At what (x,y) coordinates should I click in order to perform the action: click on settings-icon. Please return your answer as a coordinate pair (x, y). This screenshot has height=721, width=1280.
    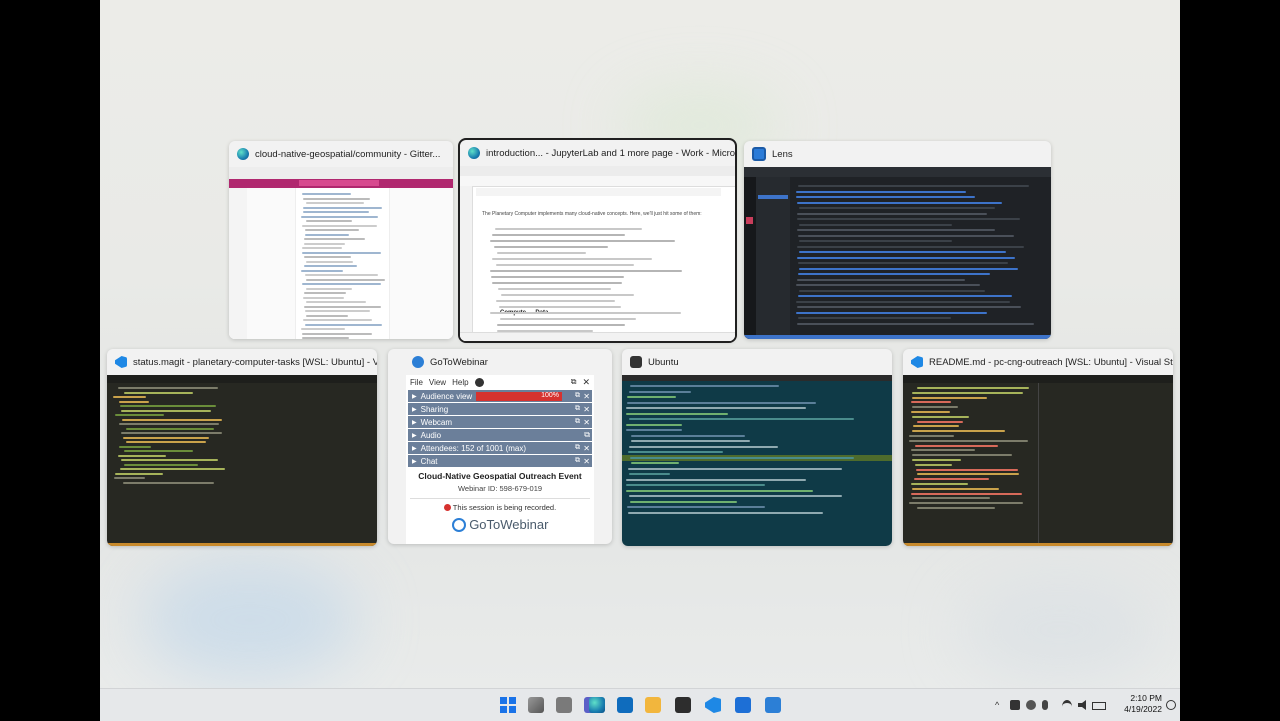
    Looking at the image, I should click on (479, 382).